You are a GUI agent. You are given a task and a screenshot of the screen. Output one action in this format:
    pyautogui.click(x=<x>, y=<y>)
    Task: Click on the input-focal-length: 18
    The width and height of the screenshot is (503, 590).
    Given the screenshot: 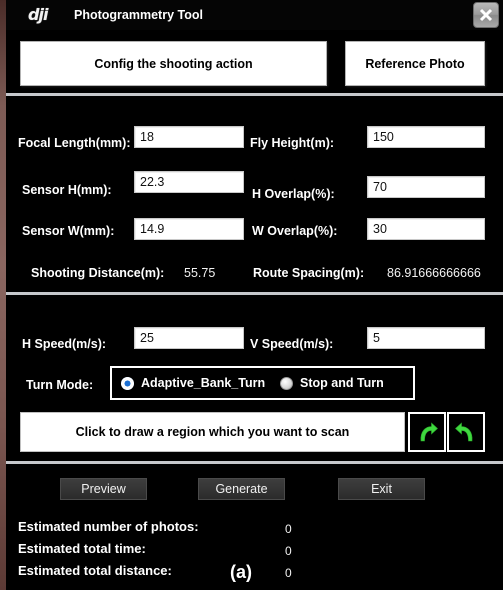 What is the action you would take?
    pyautogui.click(x=189, y=137)
    